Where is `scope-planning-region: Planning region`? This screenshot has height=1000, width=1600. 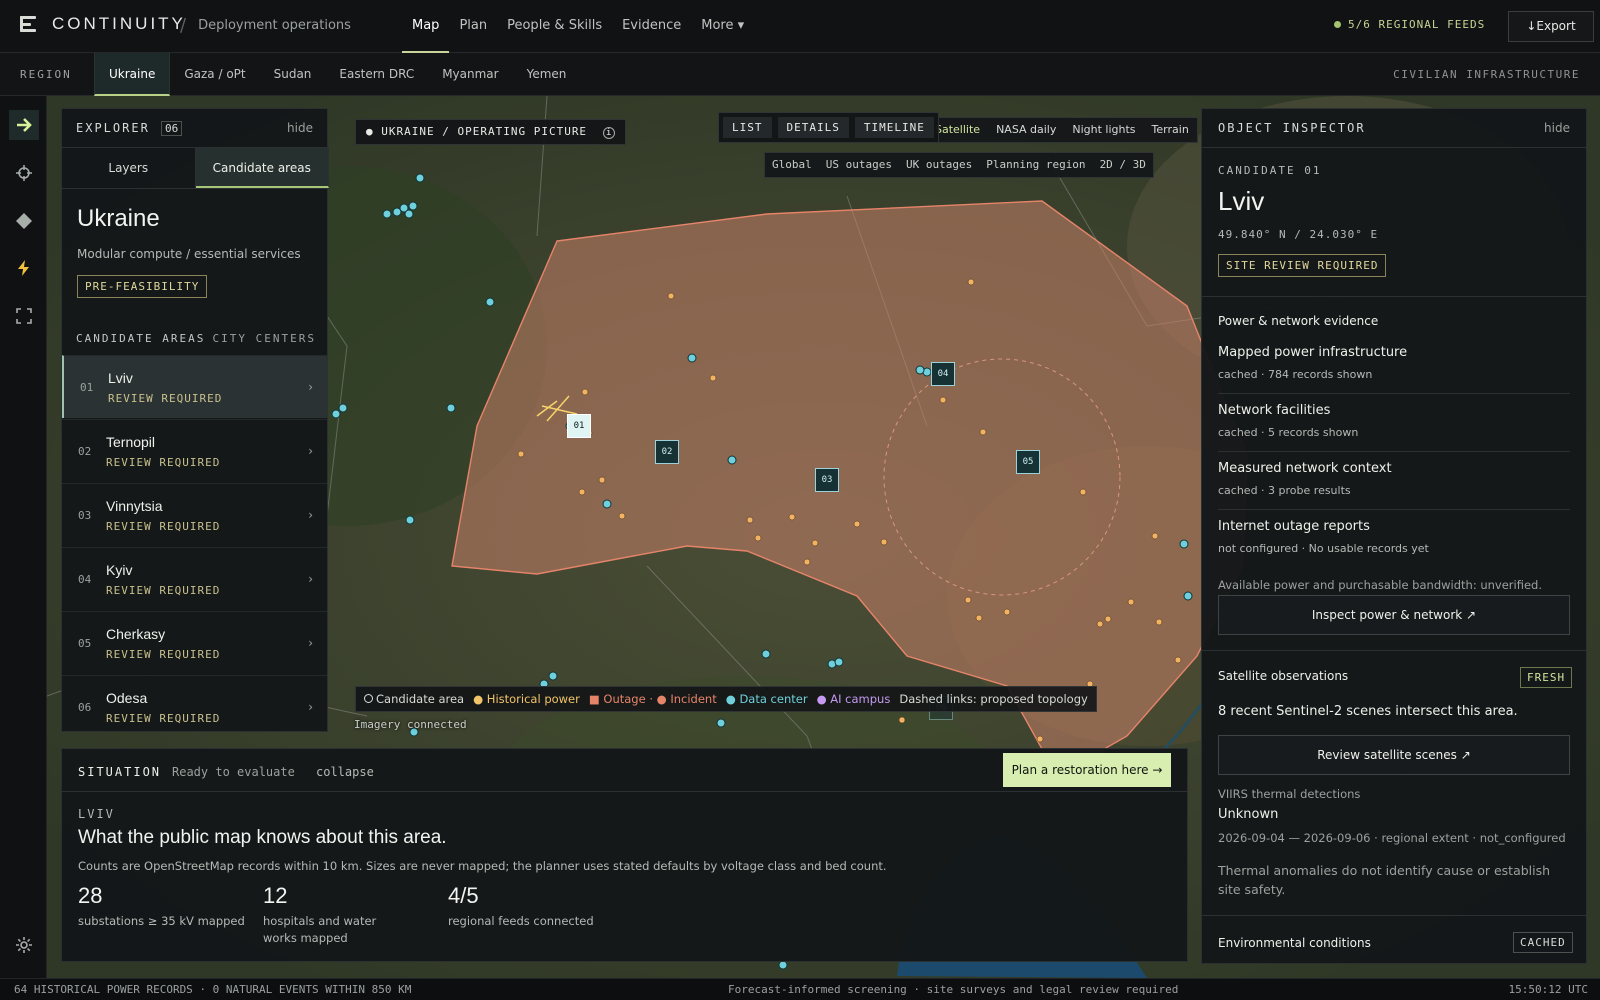 scope-planning-region: Planning region is located at coordinates (1035, 165).